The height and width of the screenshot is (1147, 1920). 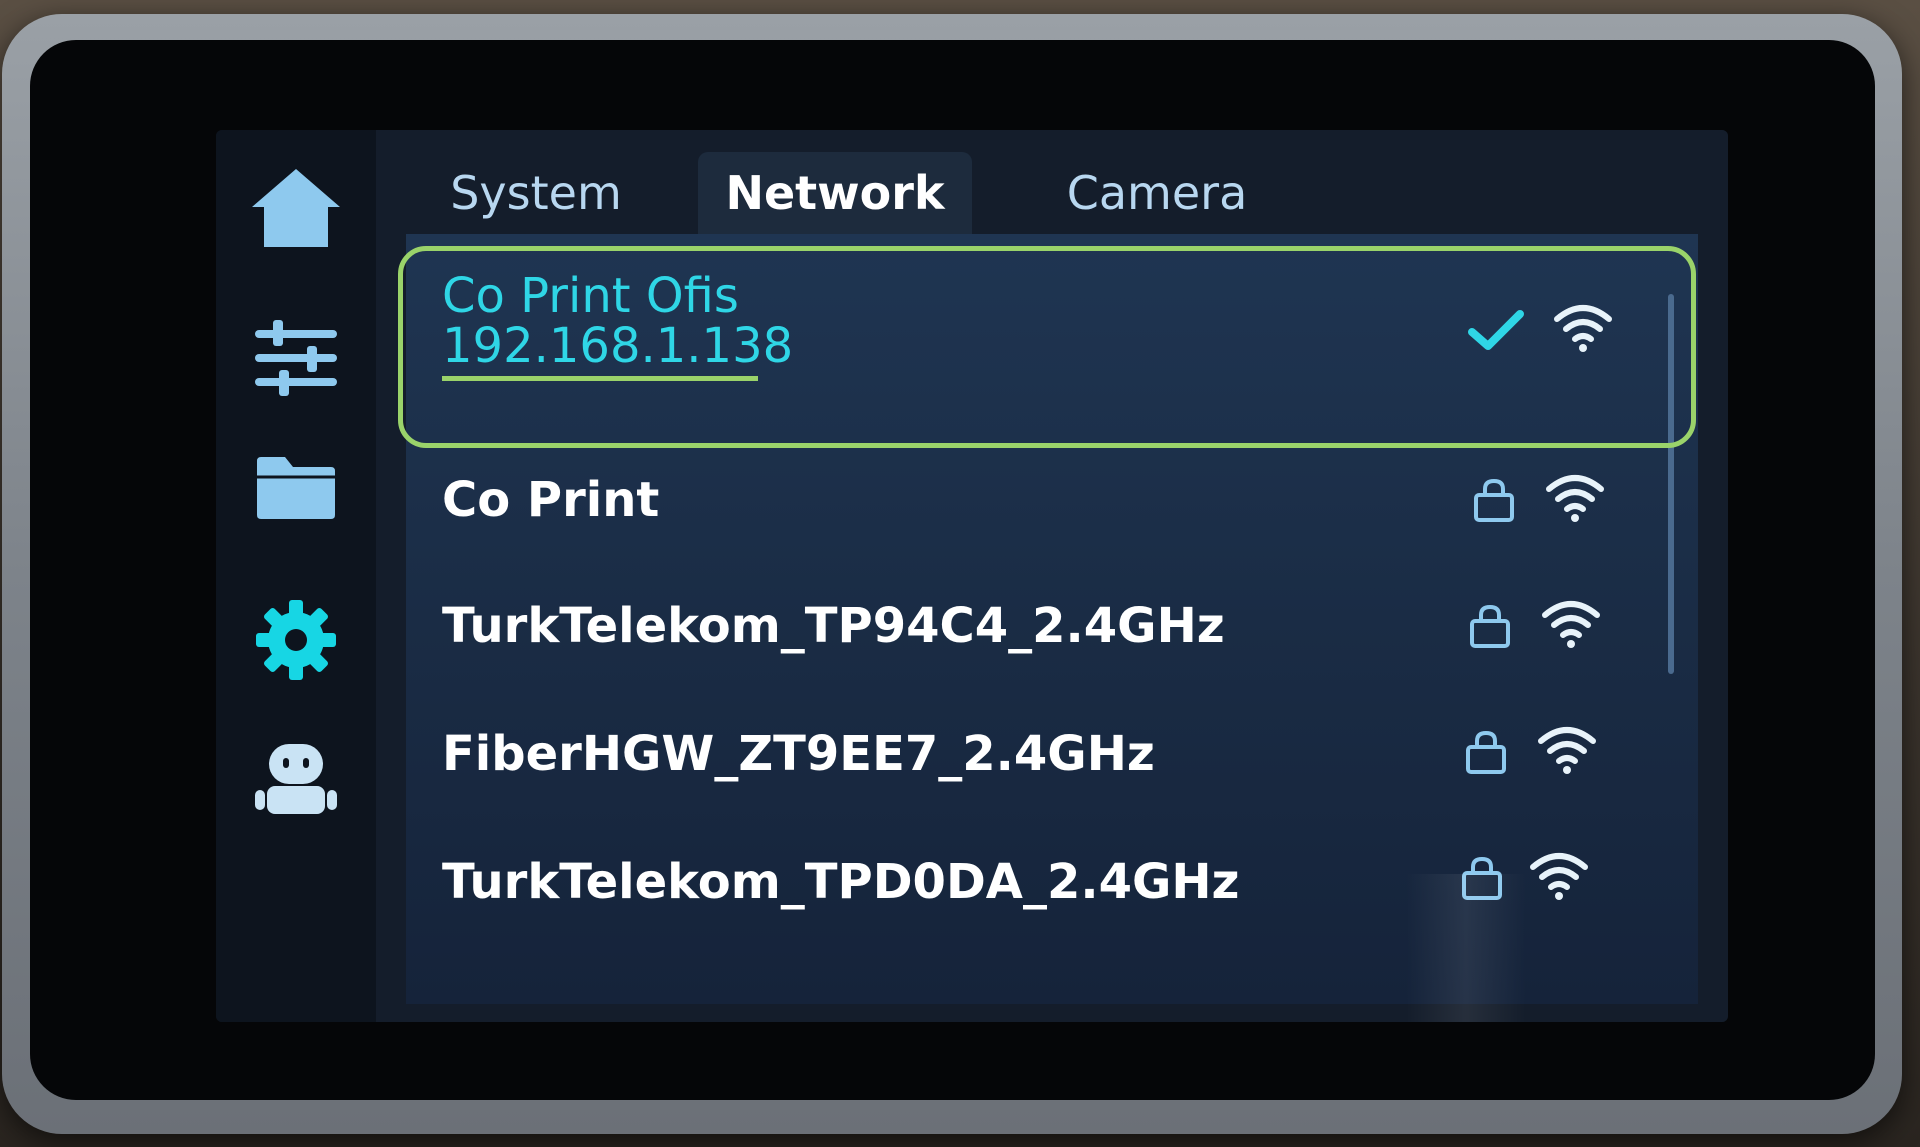 I want to click on tab-bar: System Network Camera, so click(x=1052, y=182).